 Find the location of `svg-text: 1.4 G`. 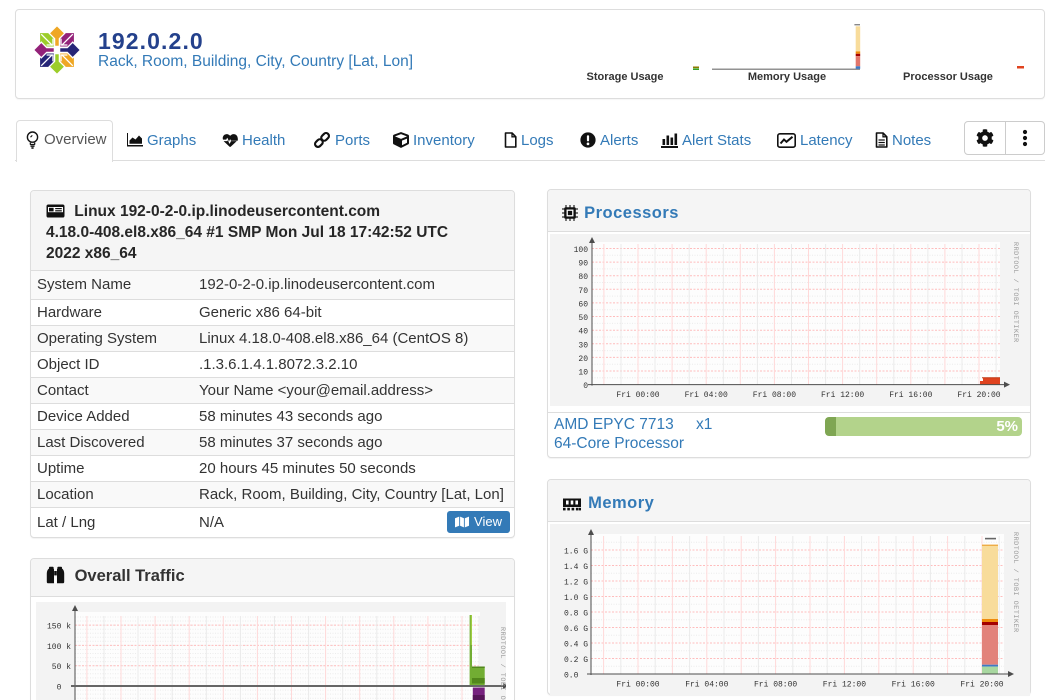

svg-text: 1.4 G is located at coordinates (576, 567).